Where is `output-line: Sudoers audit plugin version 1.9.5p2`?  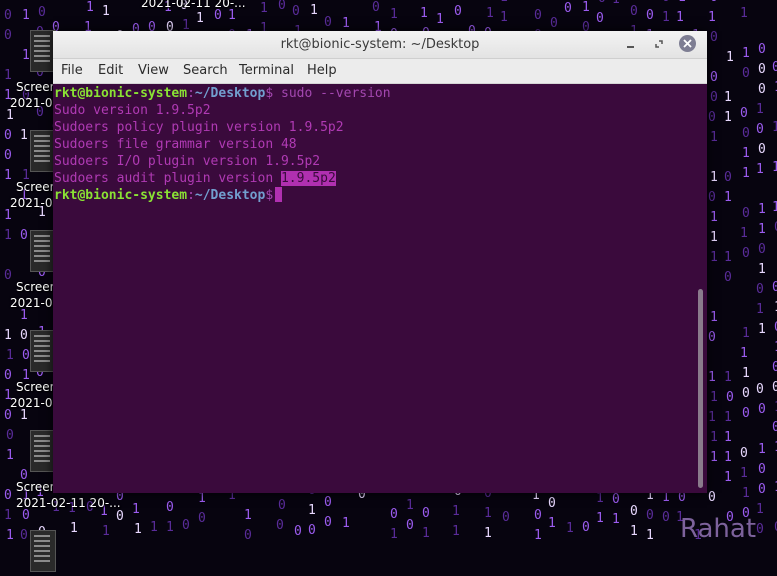
output-line: Sudoers audit plugin version 1.9.5p2 is located at coordinates (195, 178).